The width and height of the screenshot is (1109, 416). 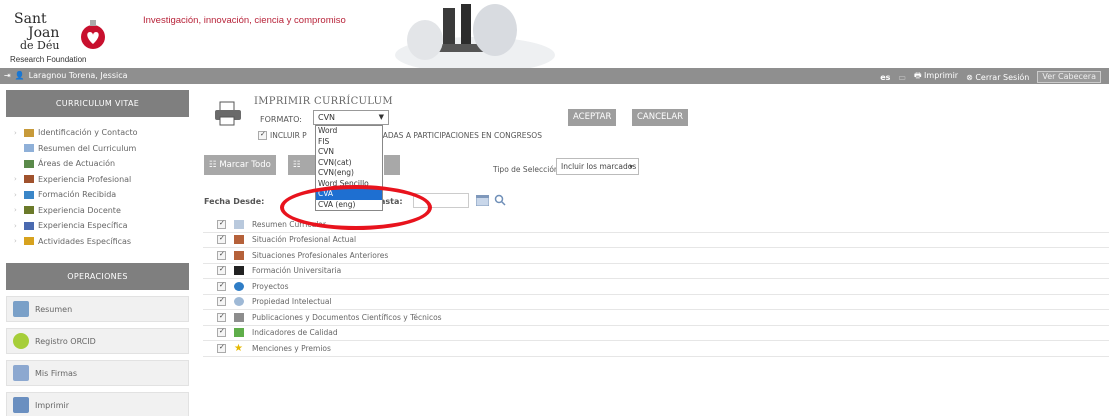 What do you see at coordinates (902, 77) in the screenshot?
I see `flag-icon: ▭` at bounding box center [902, 77].